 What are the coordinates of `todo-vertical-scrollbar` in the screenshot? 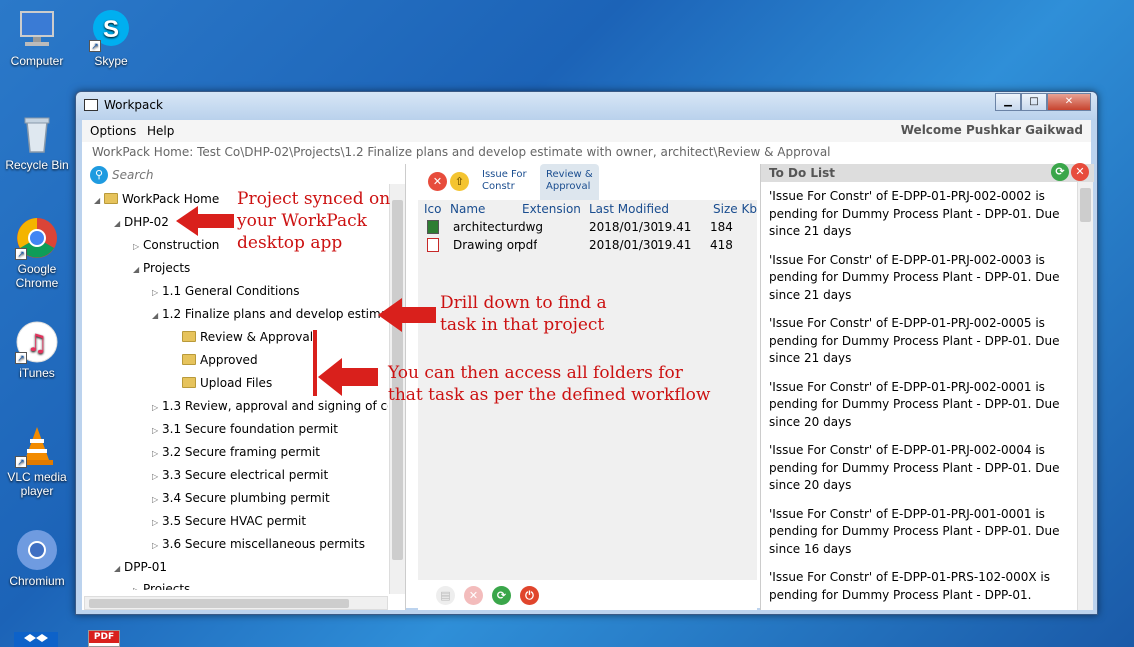 It's located at (1085, 396).